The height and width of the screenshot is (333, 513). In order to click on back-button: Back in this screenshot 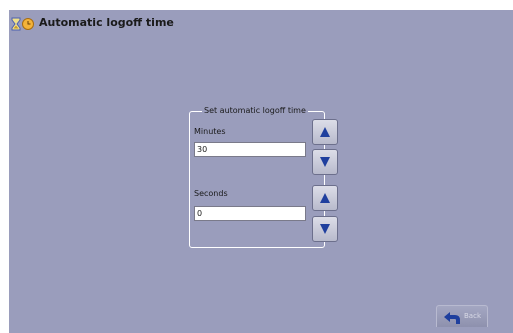, I will do `click(462, 316)`.